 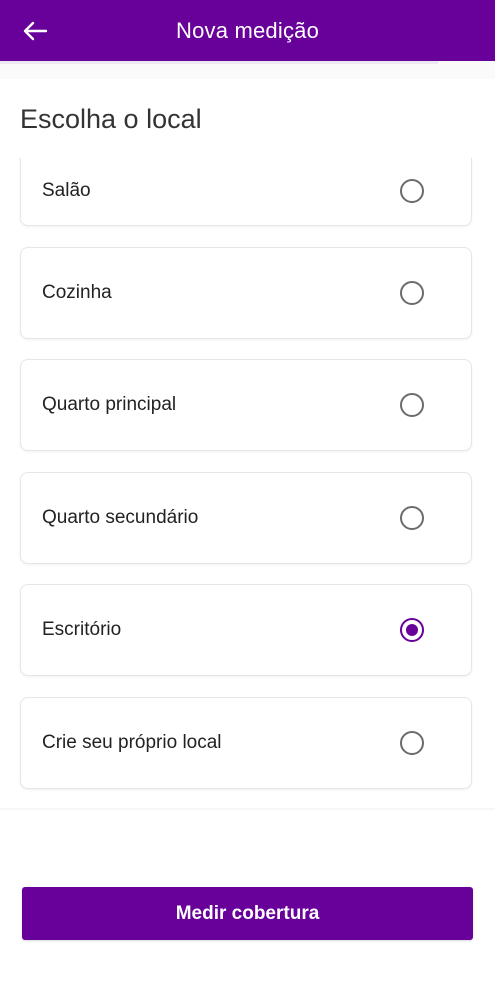 I want to click on page-title: Nova medição, so click(x=247, y=30).